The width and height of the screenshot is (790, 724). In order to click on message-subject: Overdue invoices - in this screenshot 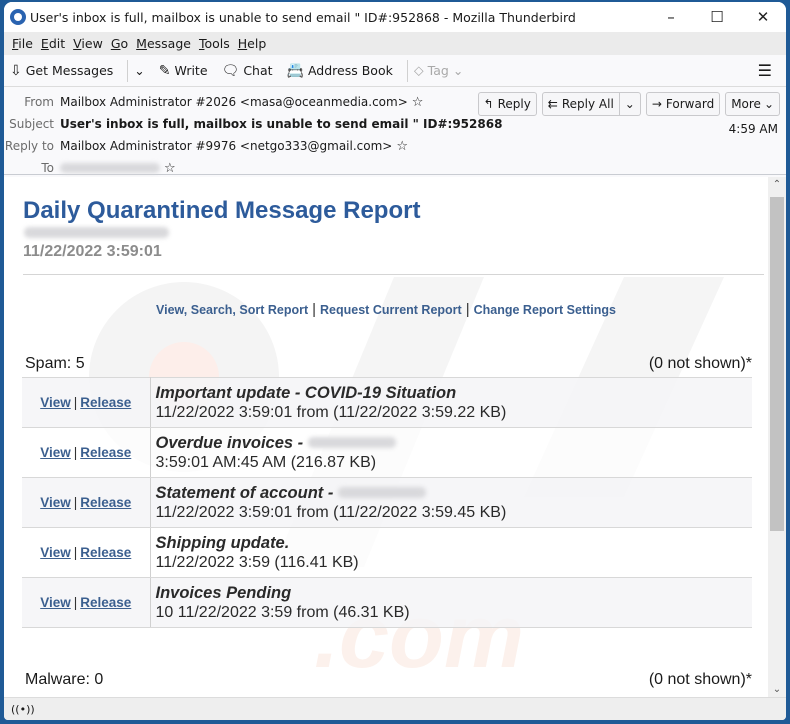, I will do `click(229, 442)`.